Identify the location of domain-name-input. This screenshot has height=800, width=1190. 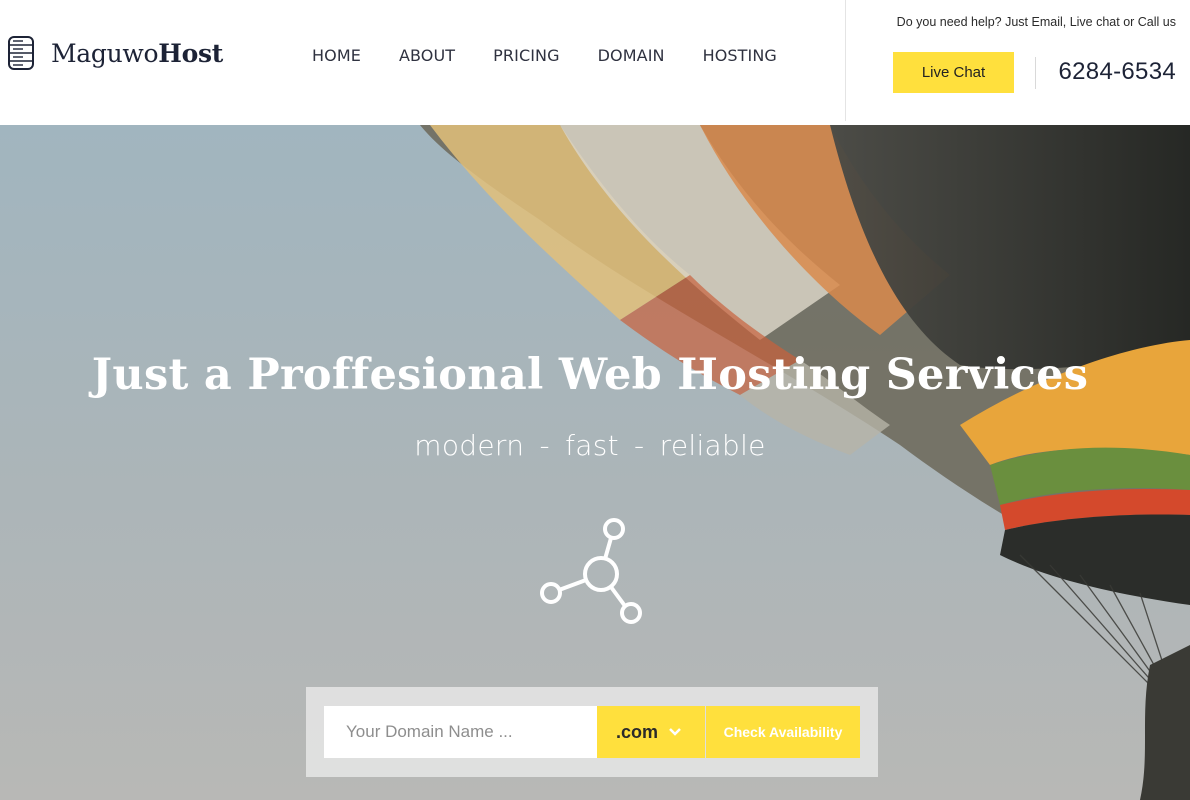
(460, 732).